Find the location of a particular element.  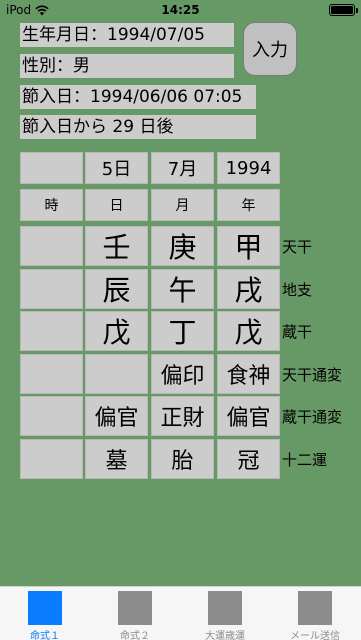

tenkan-tsuhen-hour-cell is located at coordinates (51, 374).